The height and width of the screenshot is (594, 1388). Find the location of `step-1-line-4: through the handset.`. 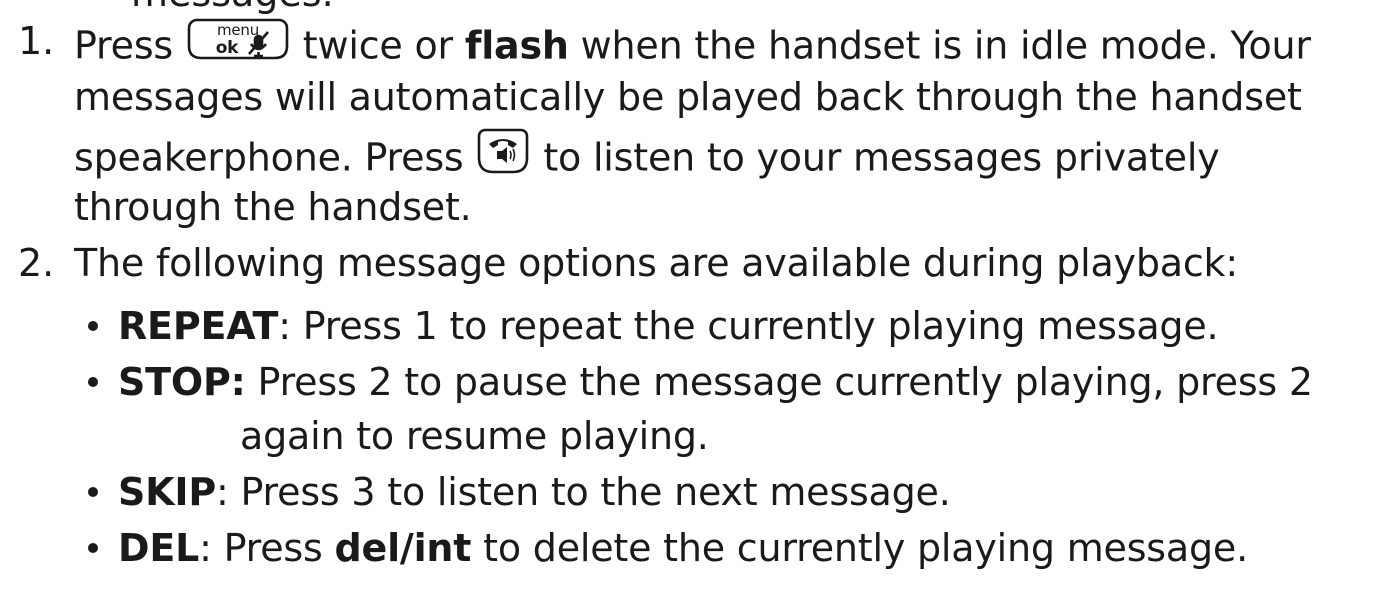

step-1-line-4: through the handset. is located at coordinates (273, 207).